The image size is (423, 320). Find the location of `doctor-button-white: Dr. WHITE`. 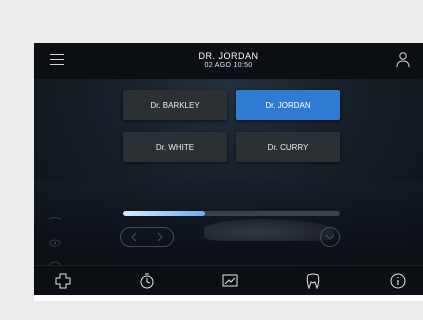

doctor-button-white: Dr. WHITE is located at coordinates (175, 147).